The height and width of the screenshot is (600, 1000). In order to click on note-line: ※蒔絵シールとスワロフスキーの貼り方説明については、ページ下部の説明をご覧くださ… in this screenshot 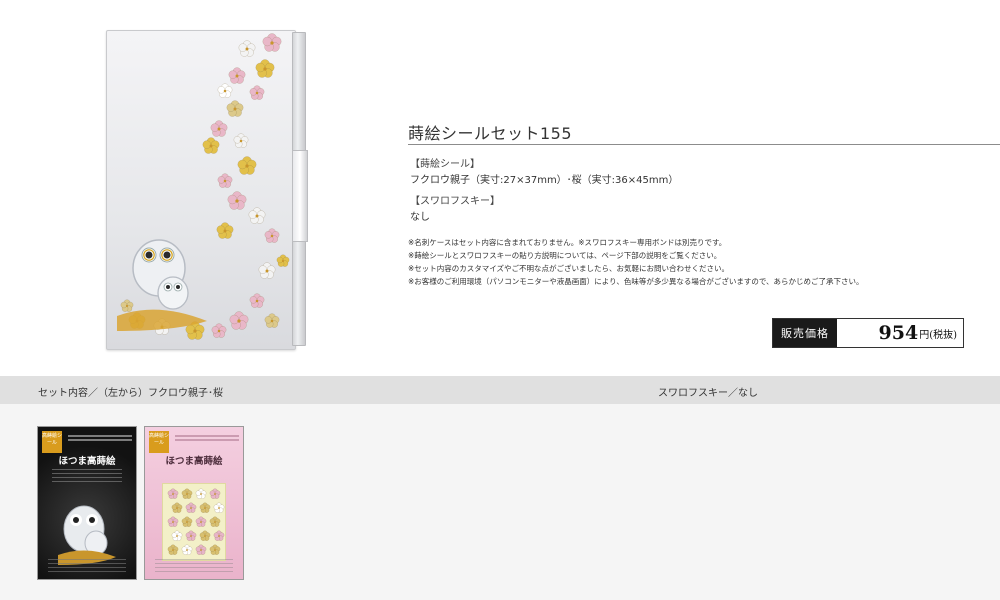, I will do `click(565, 255)`.